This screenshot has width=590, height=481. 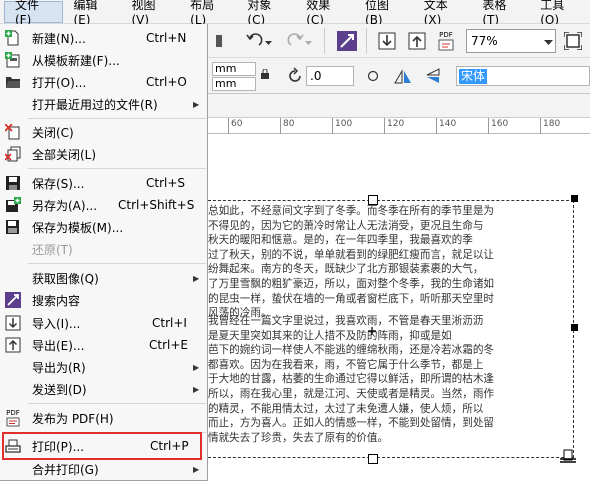 I want to click on new-document-icon, so click(x=13, y=38).